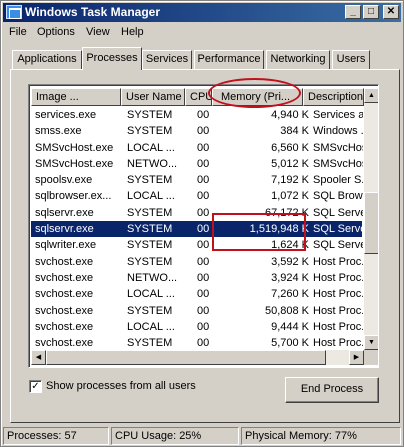 The width and height of the screenshot is (404, 447). I want to click on maximize-button: □, so click(371, 12).